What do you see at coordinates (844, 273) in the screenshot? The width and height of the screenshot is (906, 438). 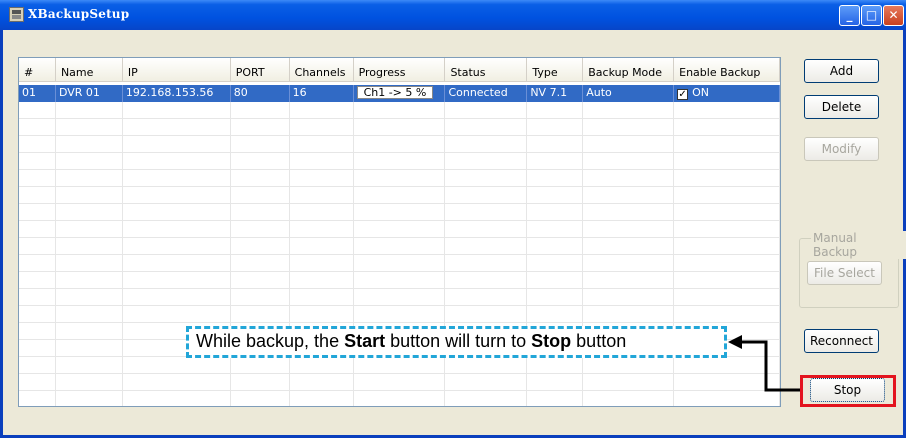 I see `file-select-button: File Select` at bounding box center [844, 273].